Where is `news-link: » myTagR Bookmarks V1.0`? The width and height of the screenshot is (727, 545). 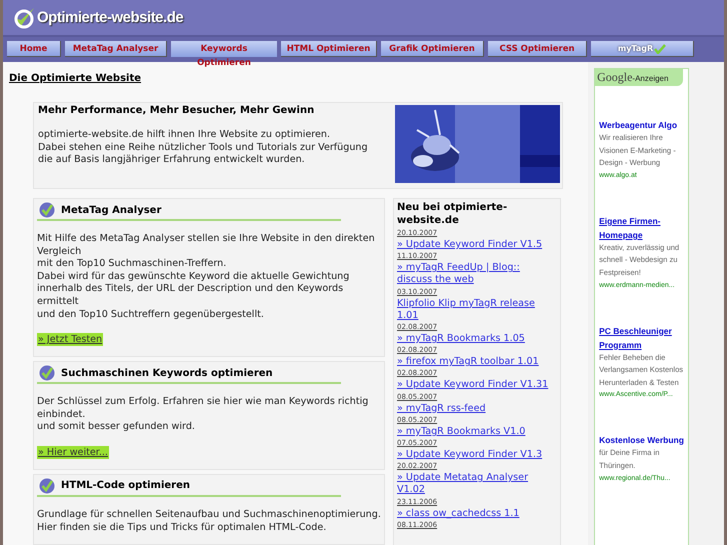 news-link: » myTagR Bookmarks V1.0 is located at coordinates (477, 432).